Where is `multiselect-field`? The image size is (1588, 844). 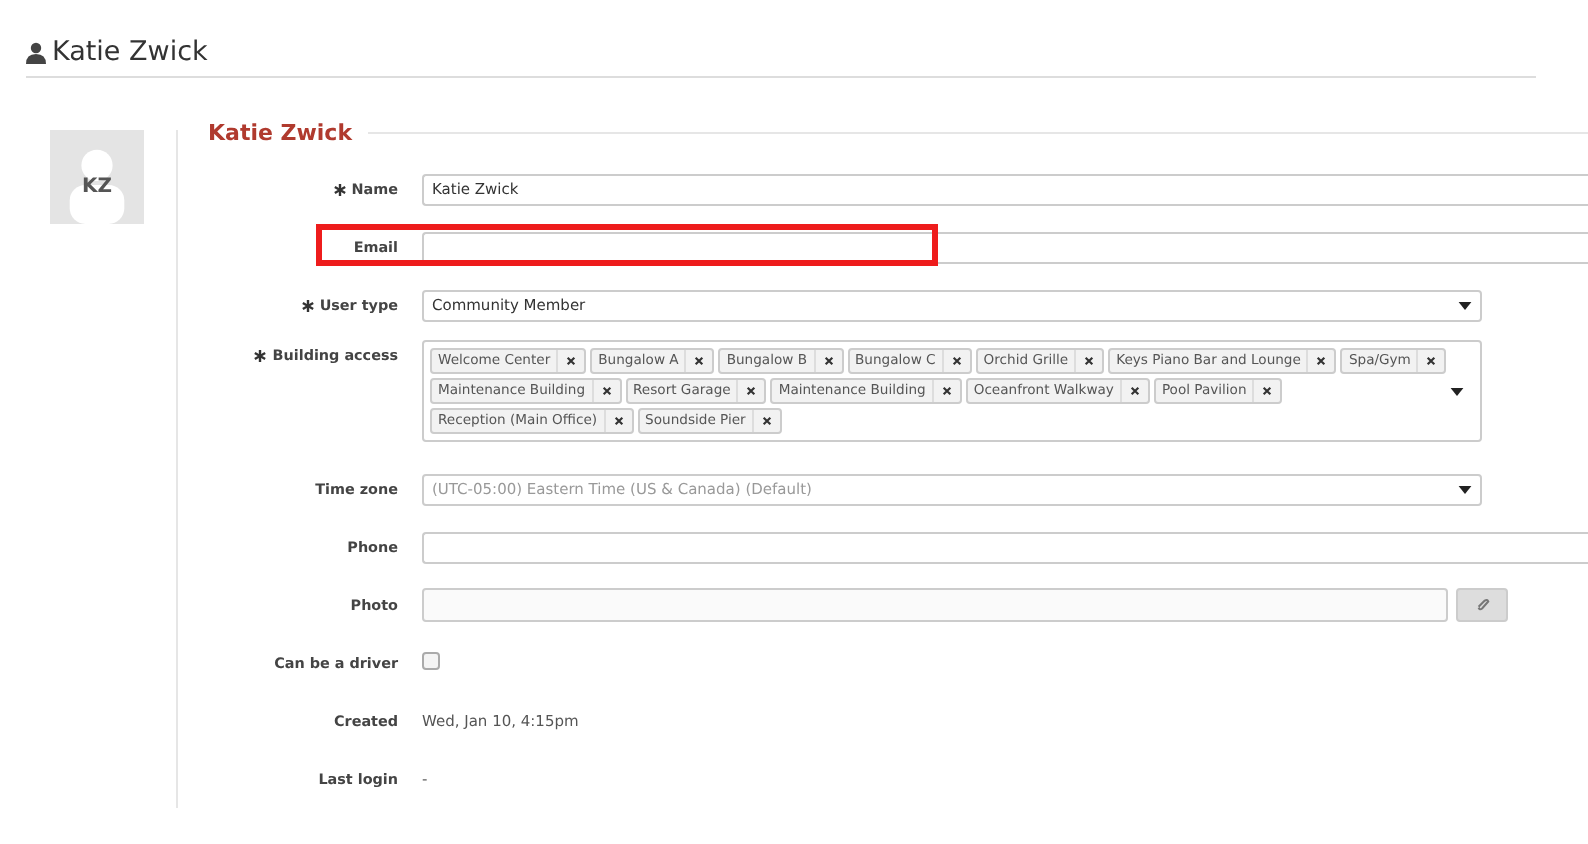 multiselect-field is located at coordinates (952, 391).